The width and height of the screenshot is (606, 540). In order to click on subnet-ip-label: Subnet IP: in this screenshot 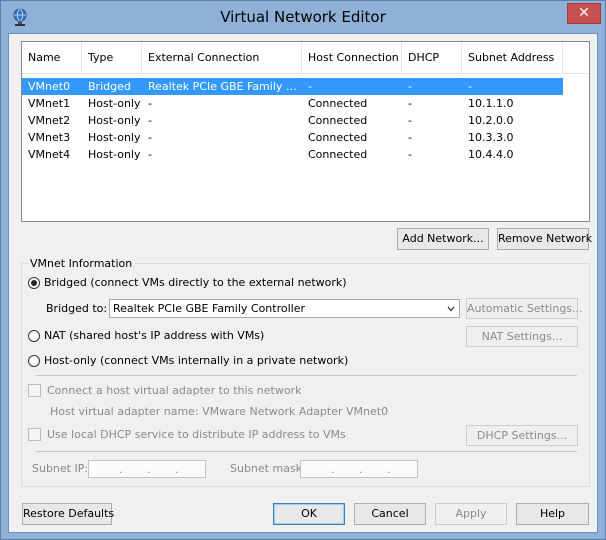, I will do `click(60, 468)`.